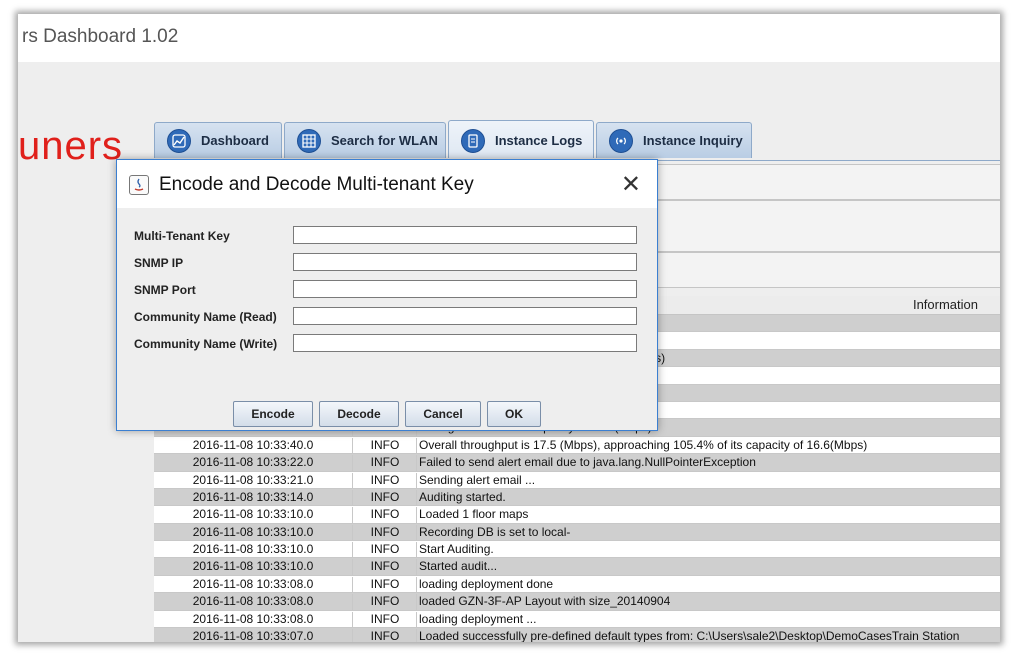 Image resolution: width=1020 pixels, height=654 pixels. I want to click on snmp-port-label: SNMP Port, so click(165, 290).